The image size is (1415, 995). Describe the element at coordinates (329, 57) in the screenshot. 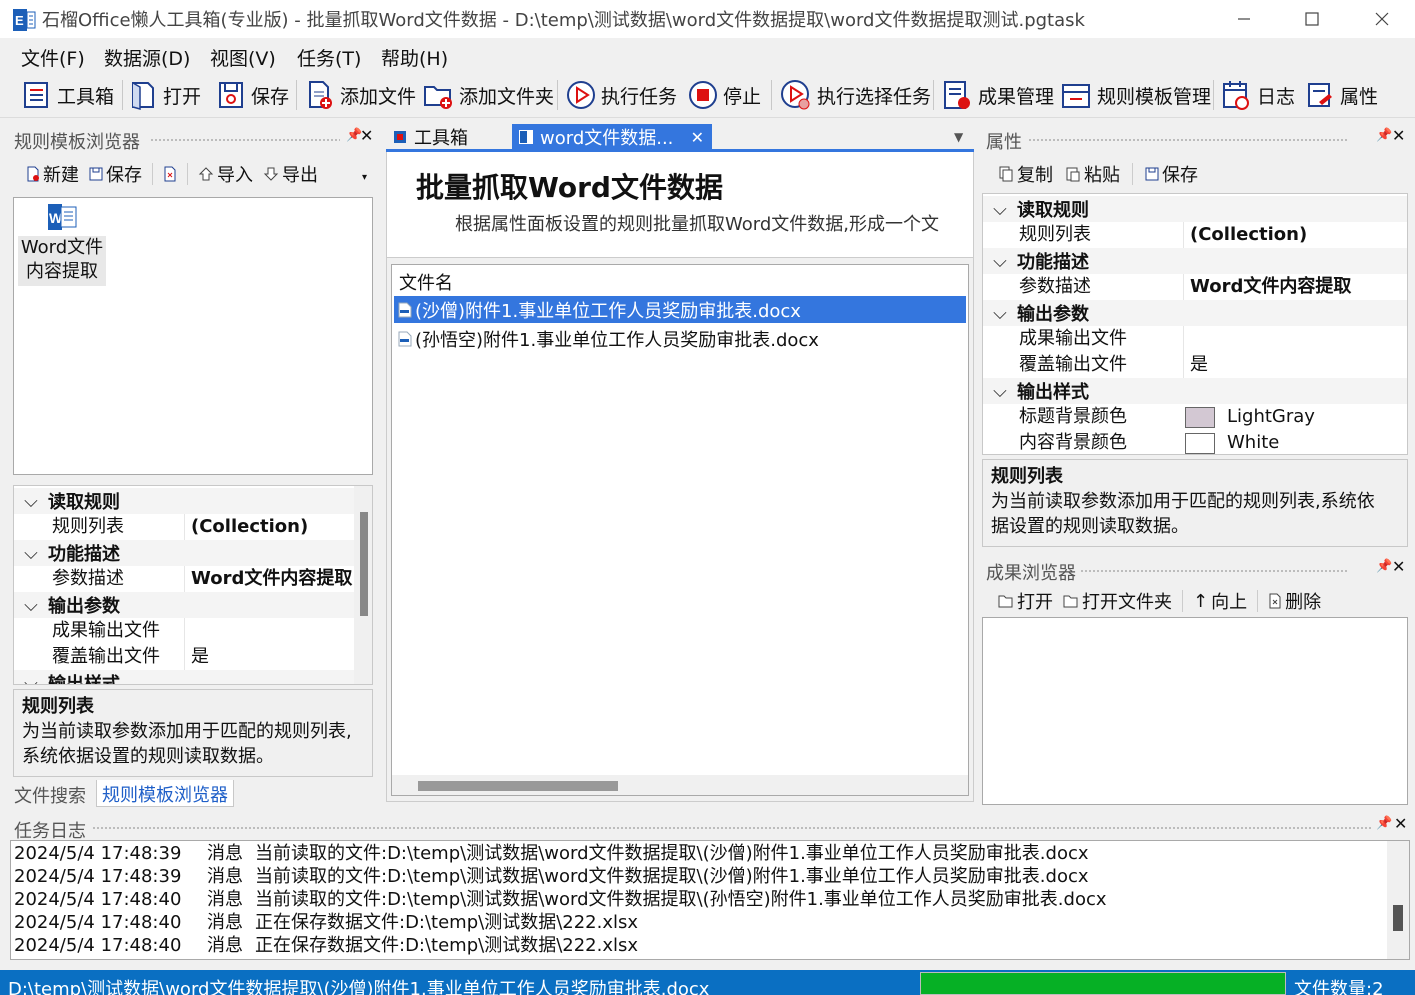

I see `menu-task: 任务(T)` at that location.